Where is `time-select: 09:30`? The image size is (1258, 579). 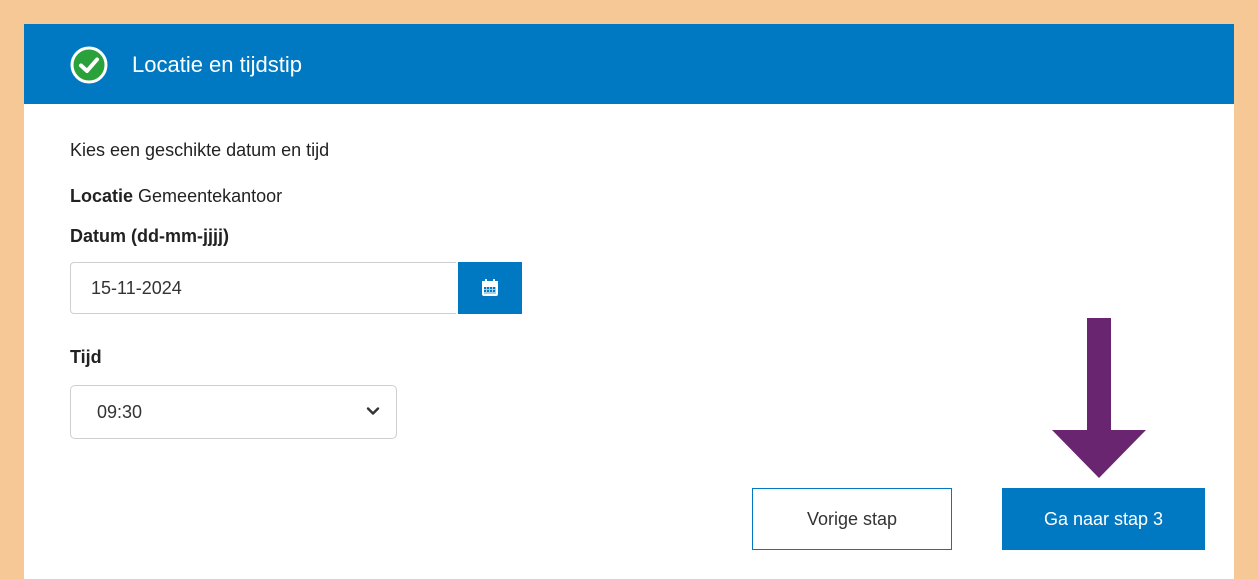
time-select: 09:30 is located at coordinates (233, 412).